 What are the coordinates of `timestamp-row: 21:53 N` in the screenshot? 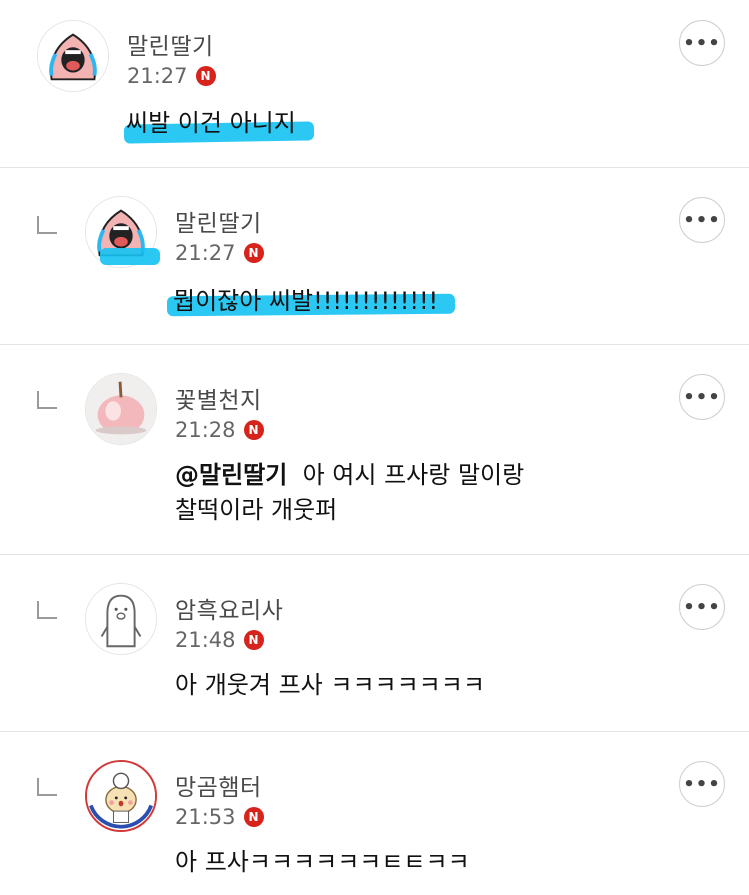 It's located at (219, 817).